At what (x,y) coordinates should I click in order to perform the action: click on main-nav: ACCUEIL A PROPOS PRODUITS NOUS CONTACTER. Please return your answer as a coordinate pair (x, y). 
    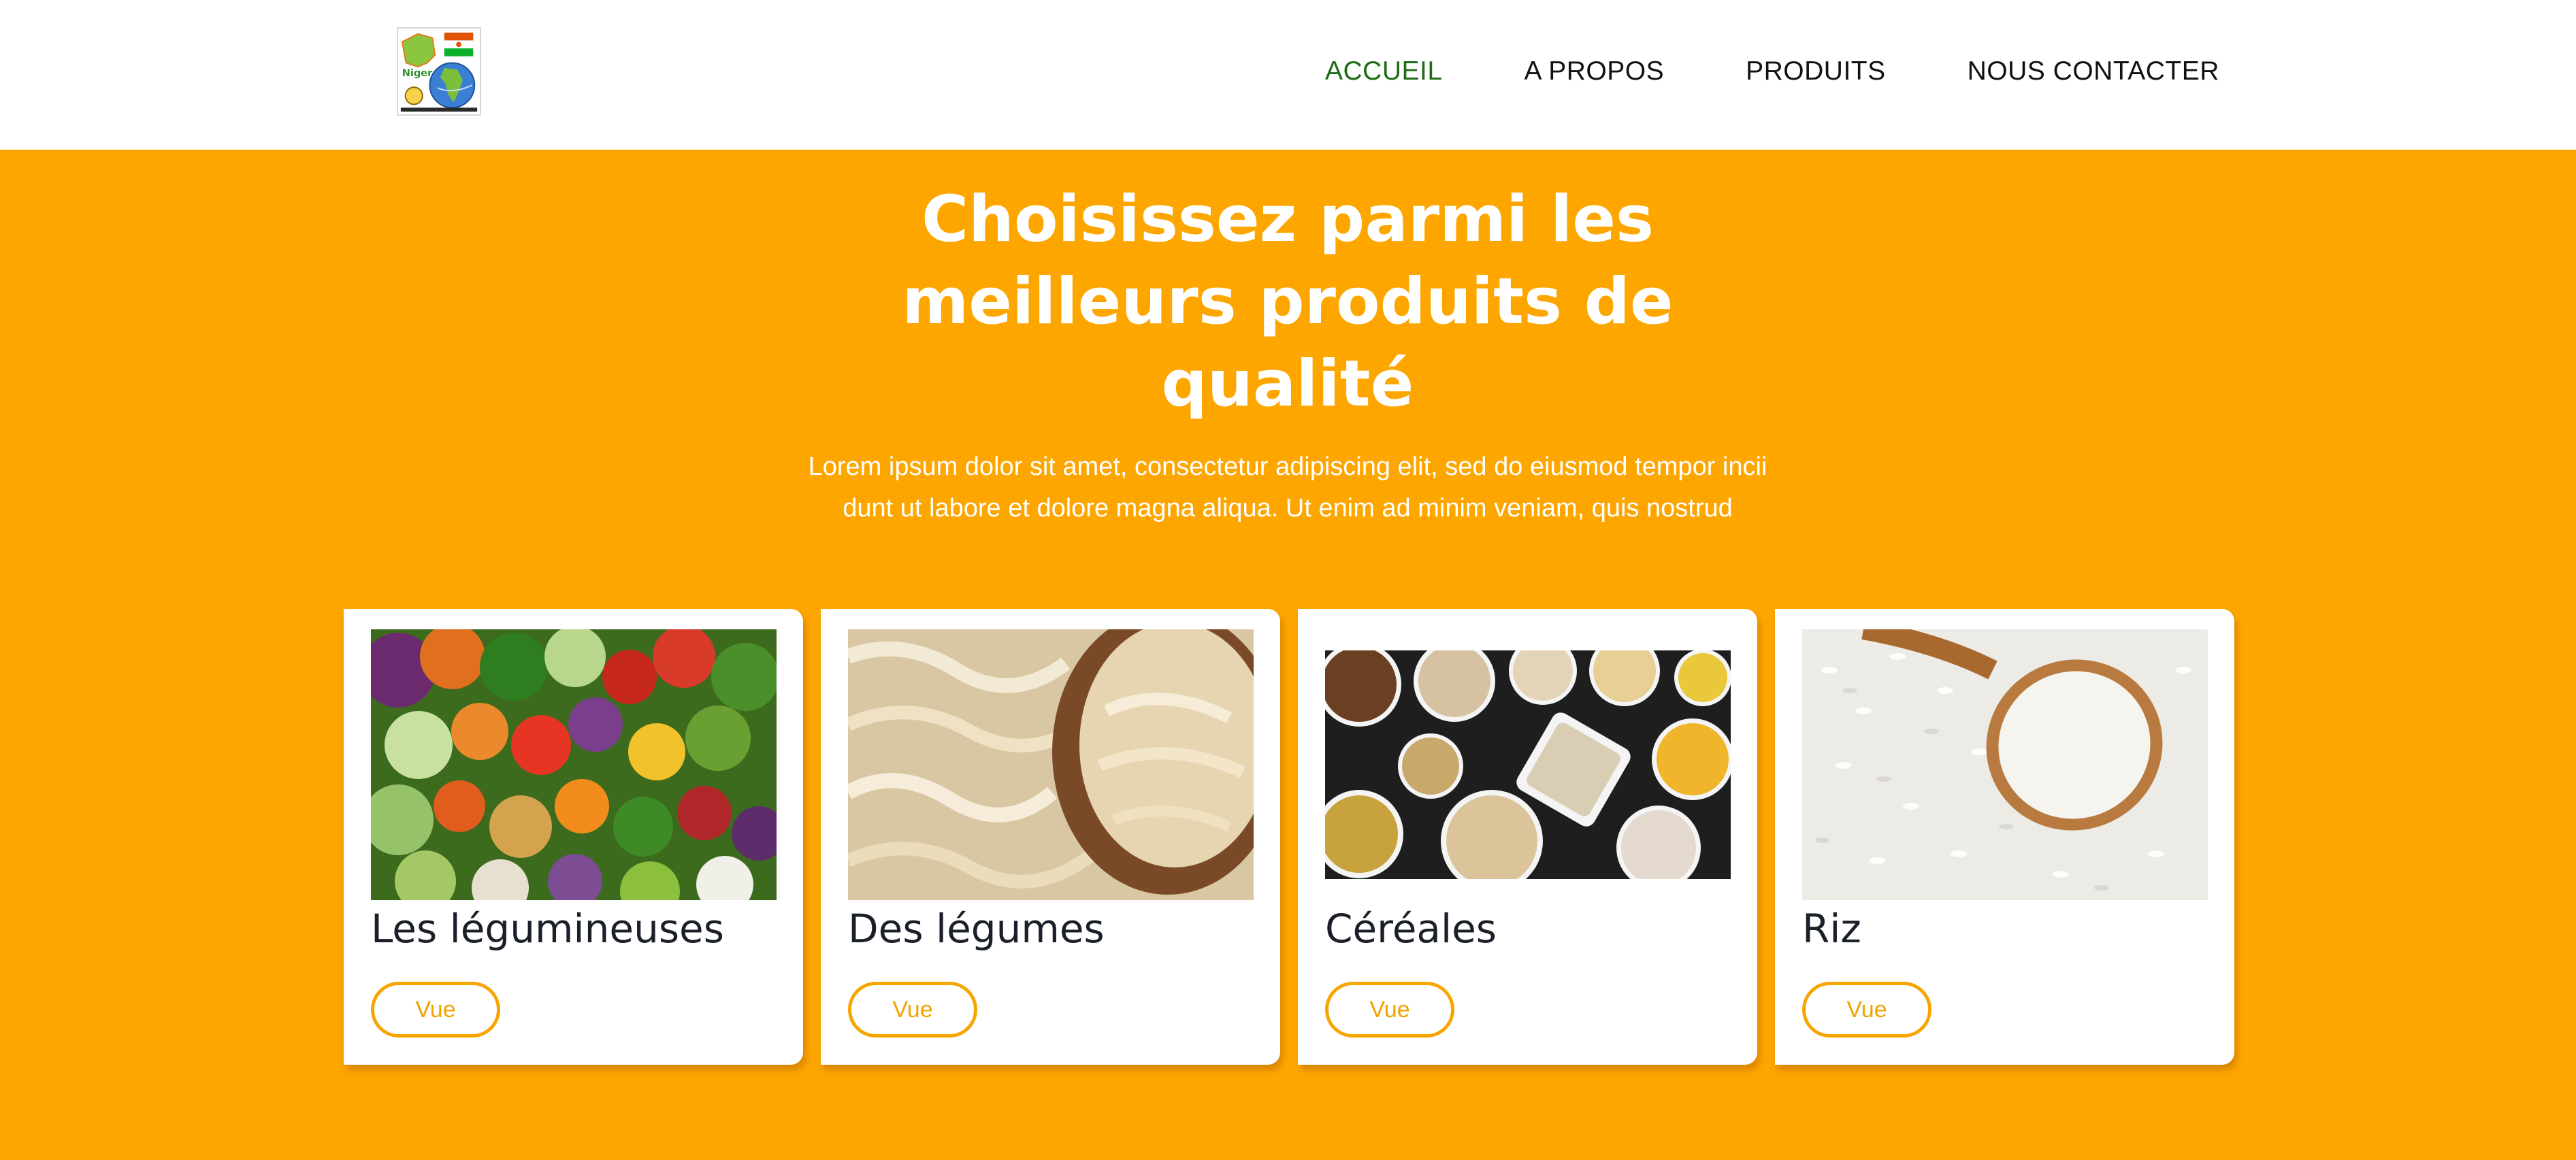
    Looking at the image, I should click on (1772, 71).